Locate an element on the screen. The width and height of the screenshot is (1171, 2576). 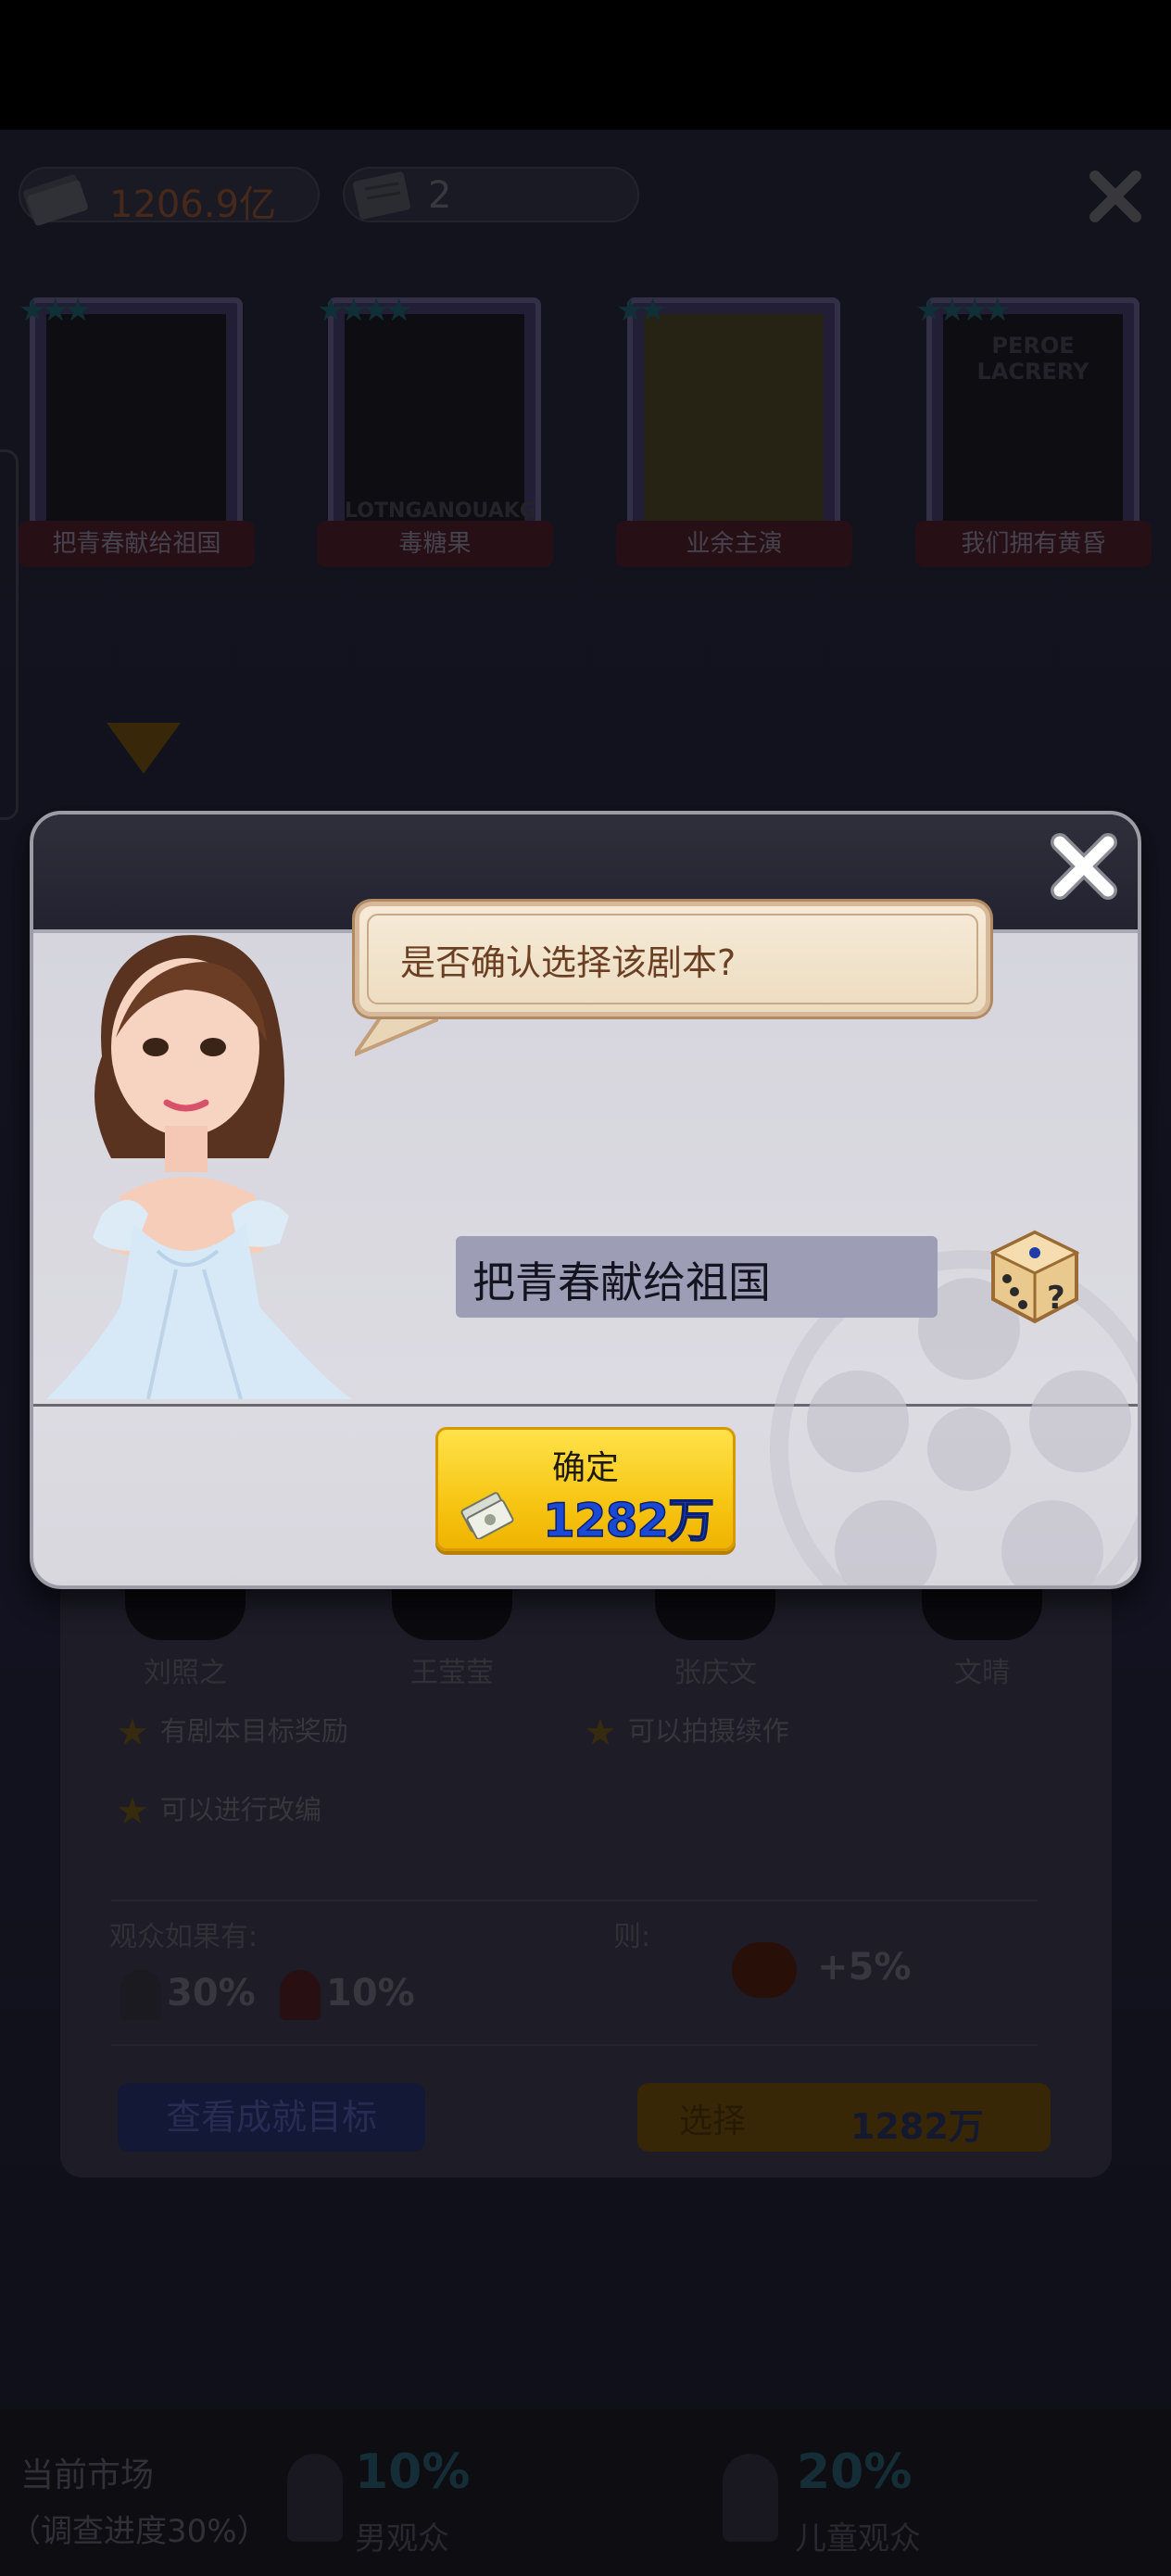
speech-bubble: 是否确认选择该剧本? is located at coordinates (673, 960).